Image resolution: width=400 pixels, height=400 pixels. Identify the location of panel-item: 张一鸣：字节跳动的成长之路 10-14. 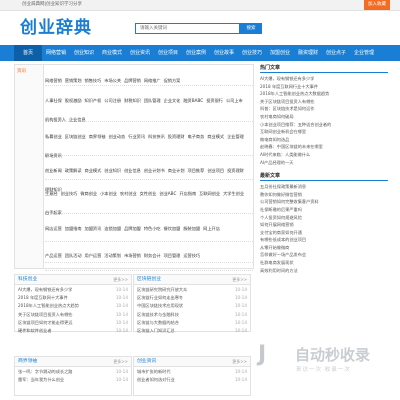
(73, 372).